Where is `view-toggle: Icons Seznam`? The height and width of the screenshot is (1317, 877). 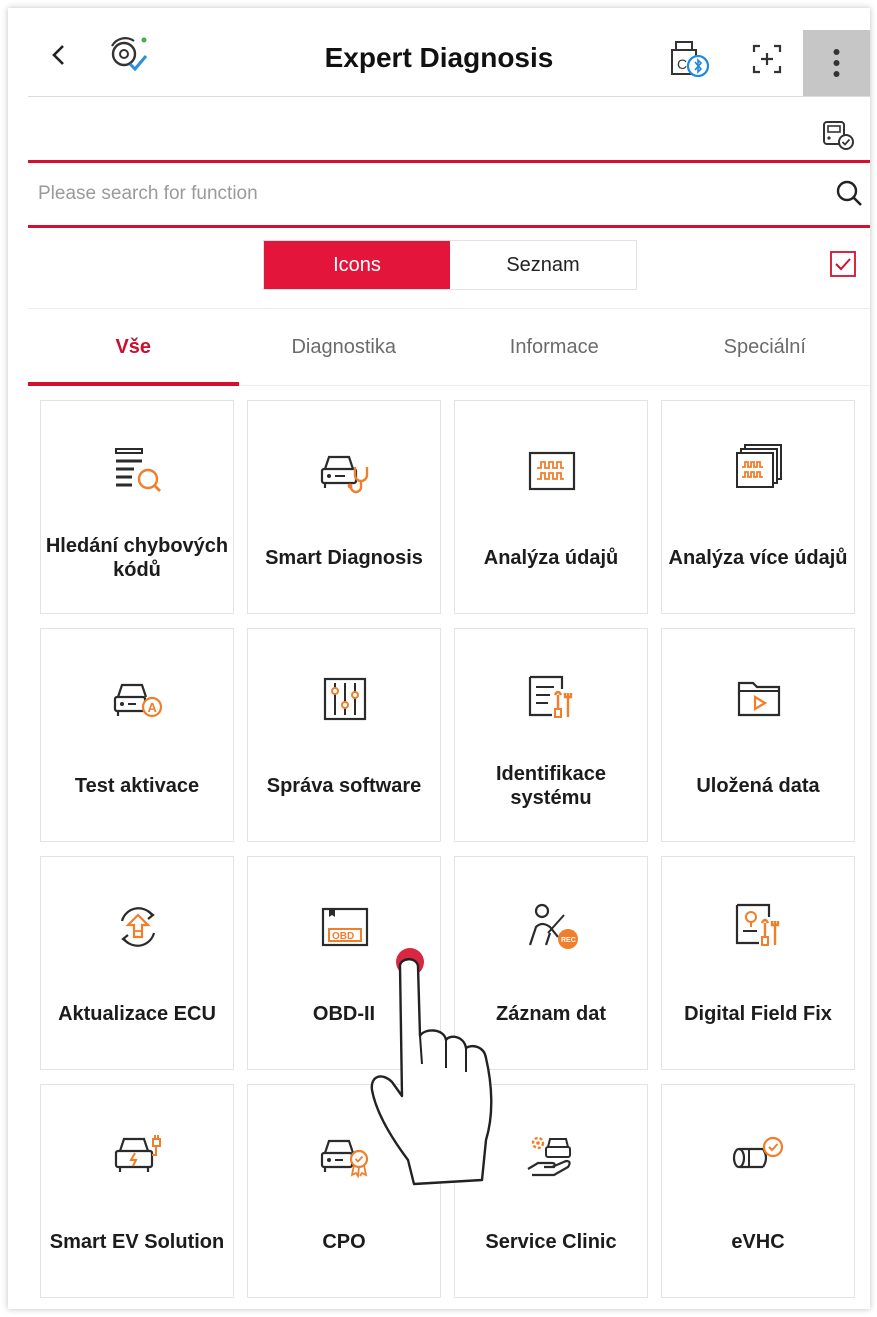 view-toggle: Icons Seznam is located at coordinates (450, 265).